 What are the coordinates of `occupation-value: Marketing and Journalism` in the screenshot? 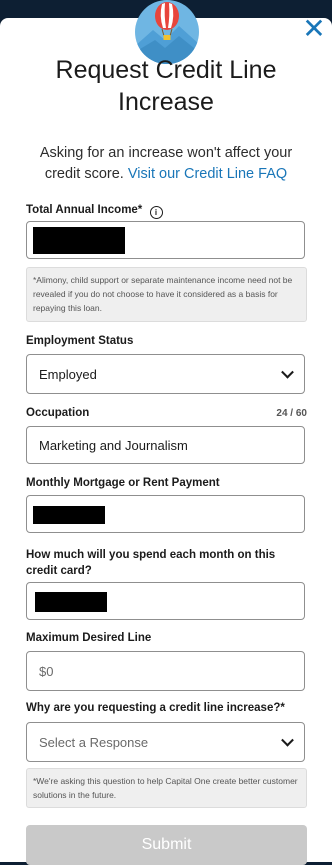 It's located at (113, 445).